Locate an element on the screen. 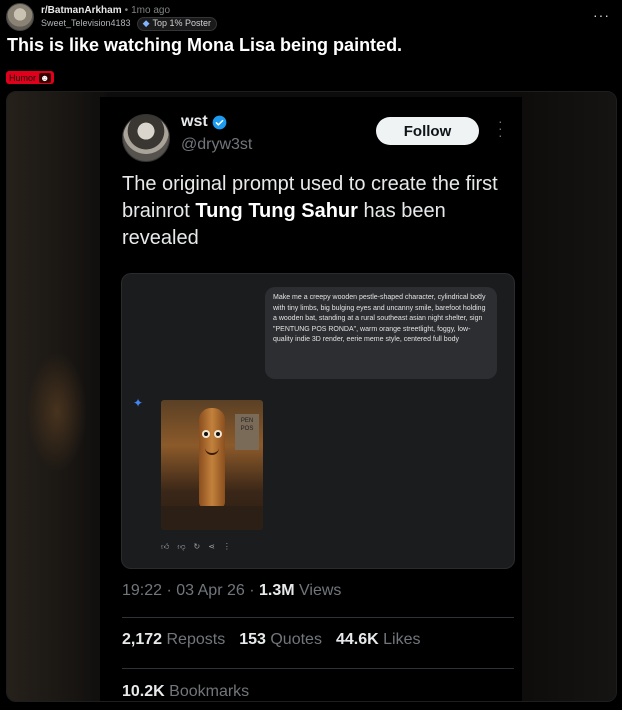  chevron-up-icon: ⌃ is located at coordinates (479, 297).